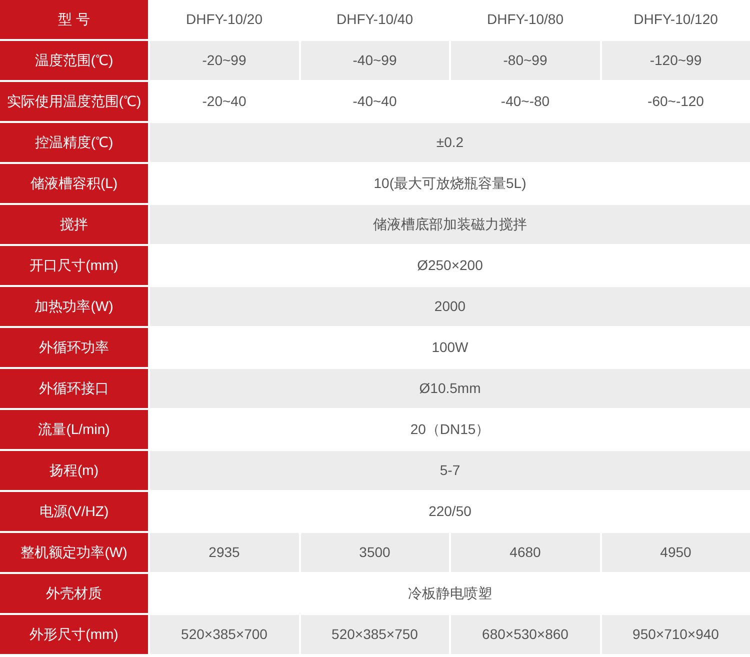 The image size is (750, 657). What do you see at coordinates (676, 552) in the screenshot?
I see `table-cell: 4950` at bounding box center [676, 552].